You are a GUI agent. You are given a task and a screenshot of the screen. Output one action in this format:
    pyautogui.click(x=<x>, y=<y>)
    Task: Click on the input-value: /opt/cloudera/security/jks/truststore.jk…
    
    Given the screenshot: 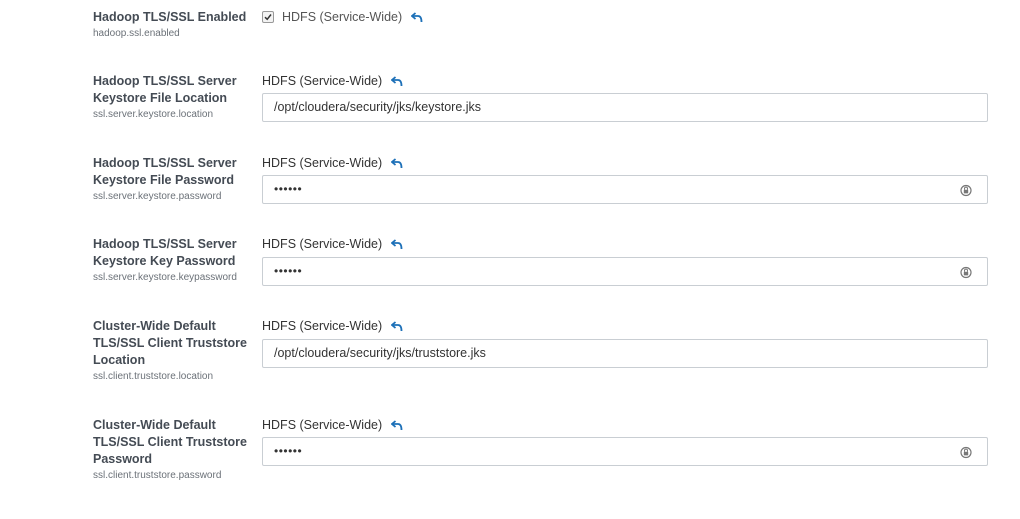 What is the action you would take?
    pyautogui.click(x=380, y=353)
    